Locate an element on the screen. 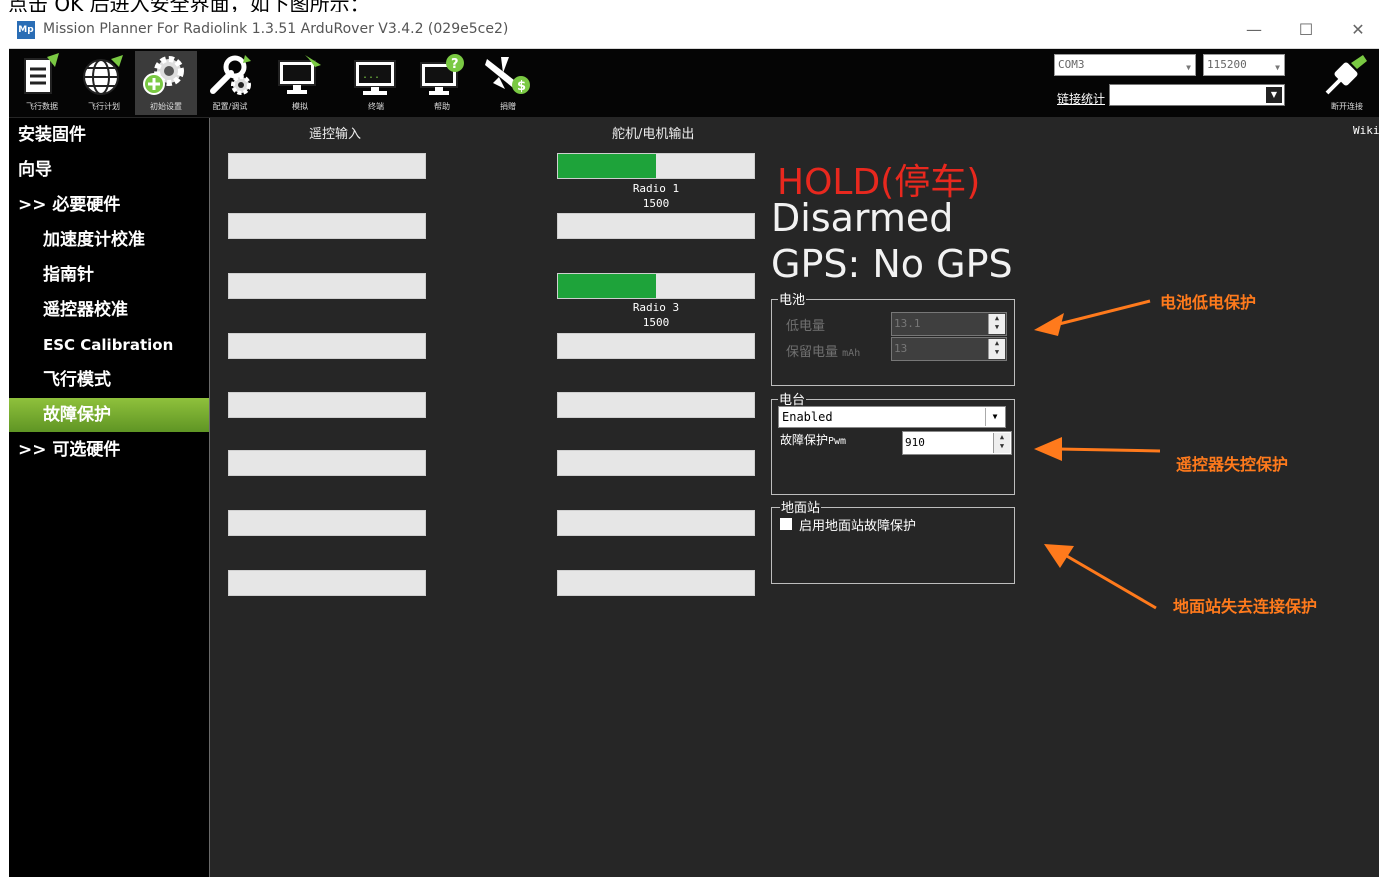 Image resolution: width=1379 pixels, height=877 pixels. annotation-rc: 遥控器失控保护 is located at coordinates (1232, 464).